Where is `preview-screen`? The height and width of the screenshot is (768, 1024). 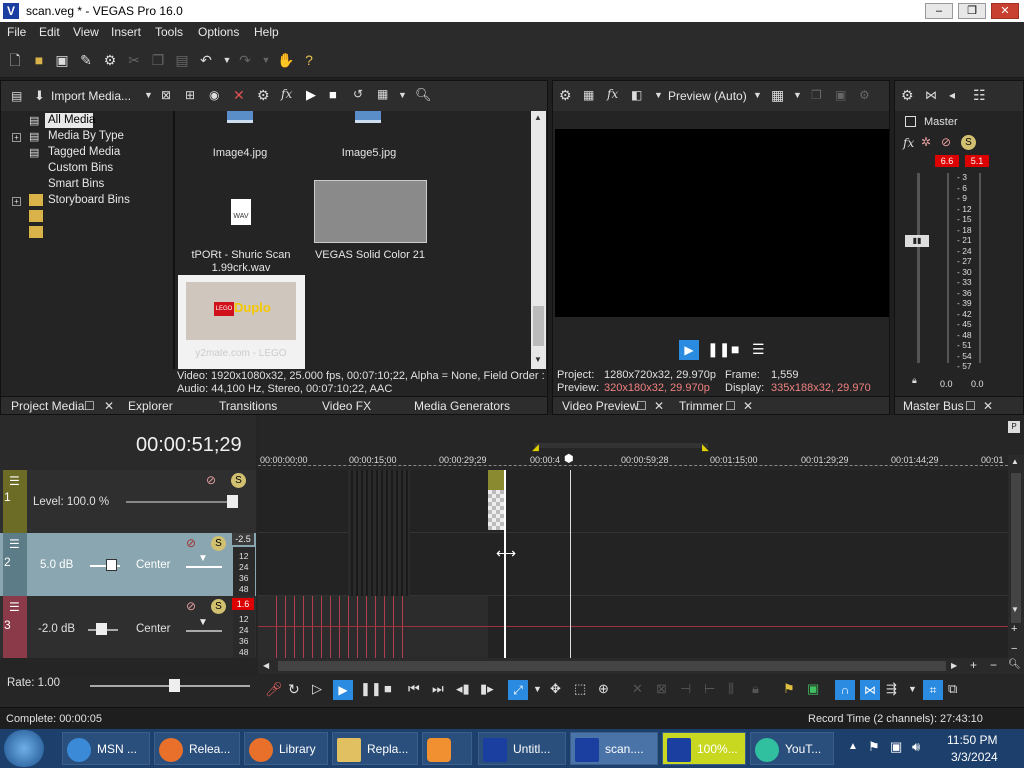
preview-screen is located at coordinates (722, 223).